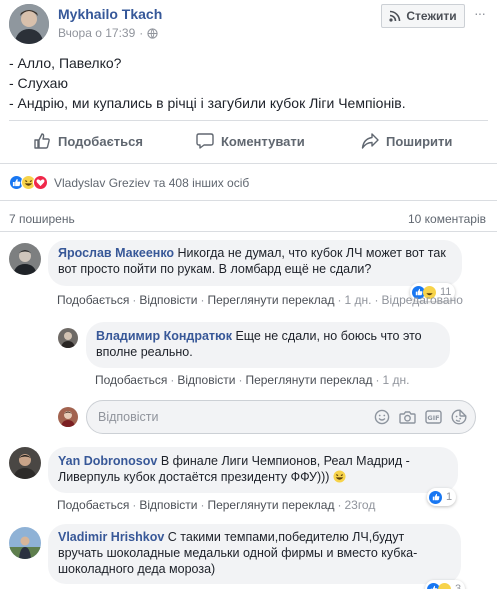  I want to click on sticker-icon, so click(459, 417).